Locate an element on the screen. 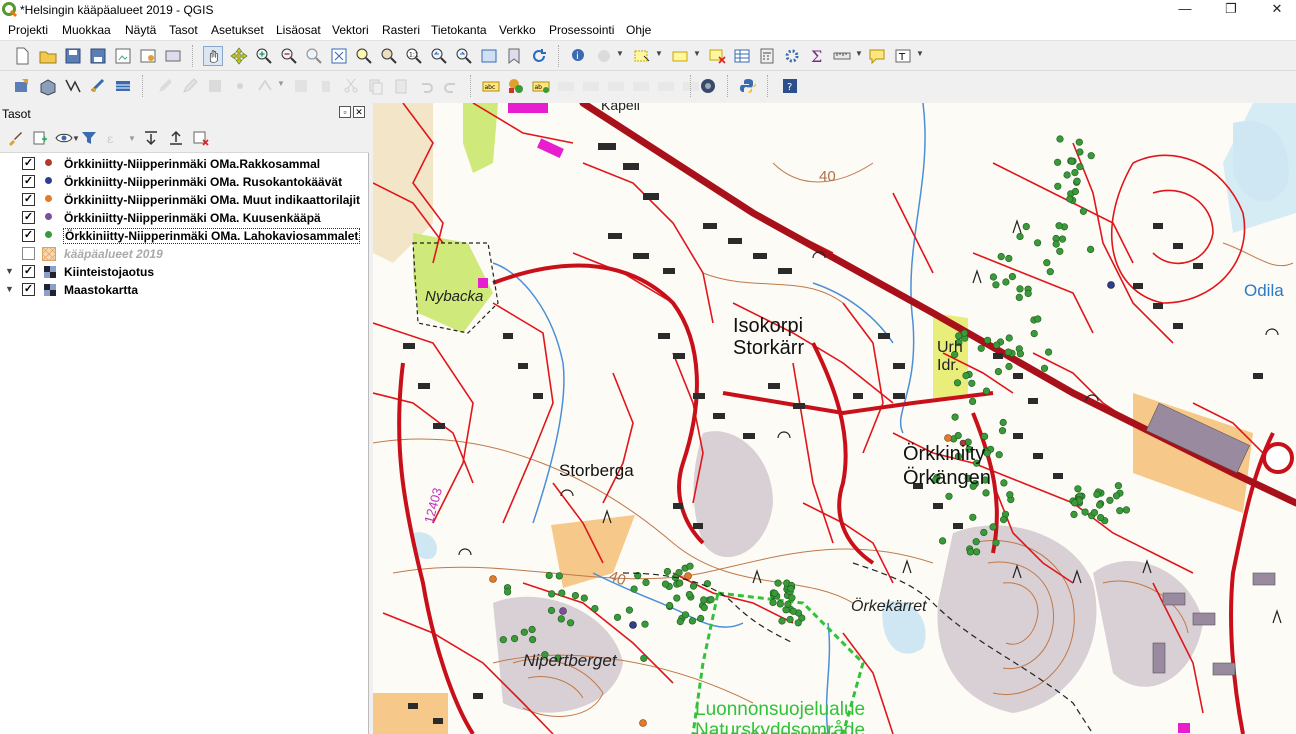 The height and width of the screenshot is (734, 1296). add-group-icon is located at coordinates (39, 138).